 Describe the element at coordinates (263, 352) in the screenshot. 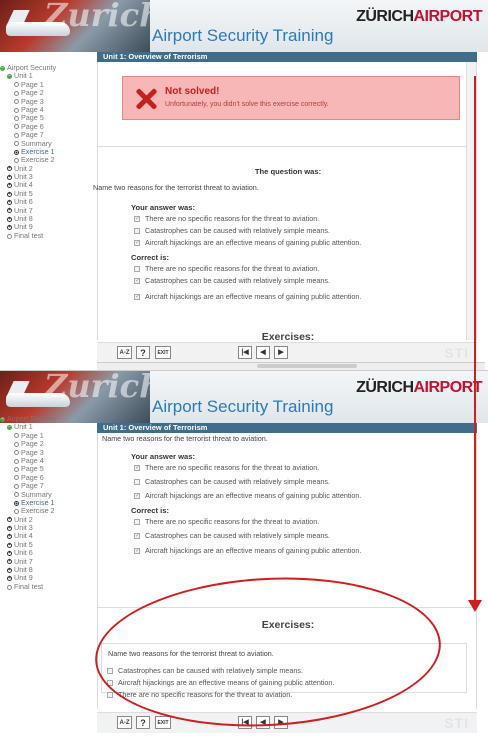

I see `previous-page-button: ◀` at that location.